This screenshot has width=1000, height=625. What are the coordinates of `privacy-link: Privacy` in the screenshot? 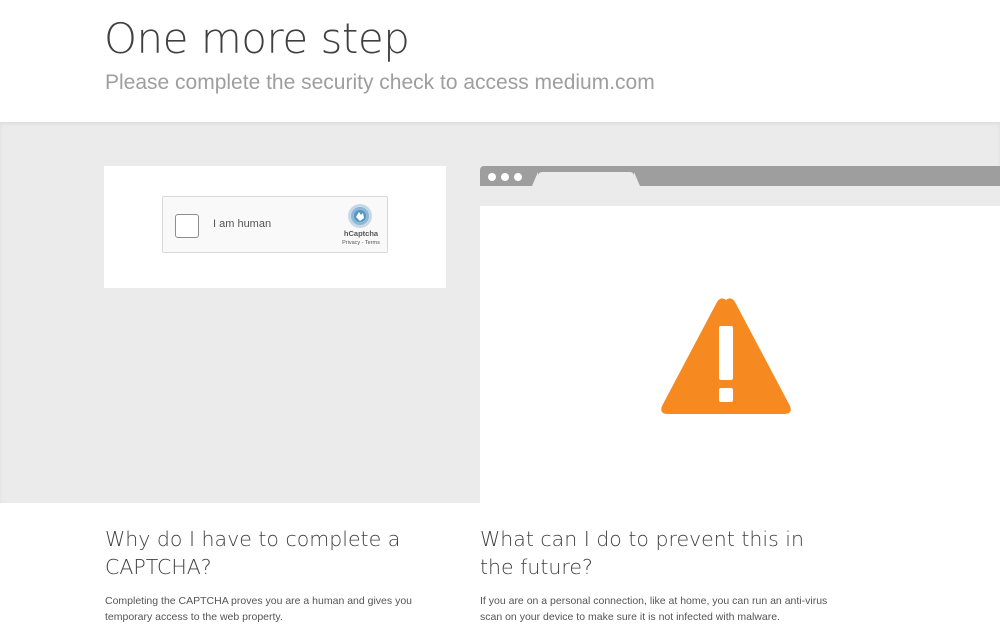 It's located at (351, 243).